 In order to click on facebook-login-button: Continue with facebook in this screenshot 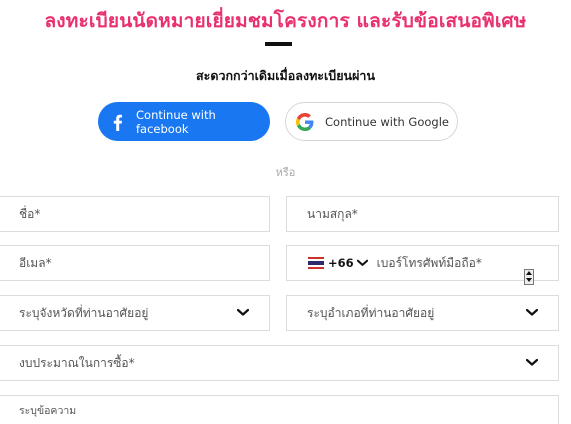, I will do `click(184, 121)`.